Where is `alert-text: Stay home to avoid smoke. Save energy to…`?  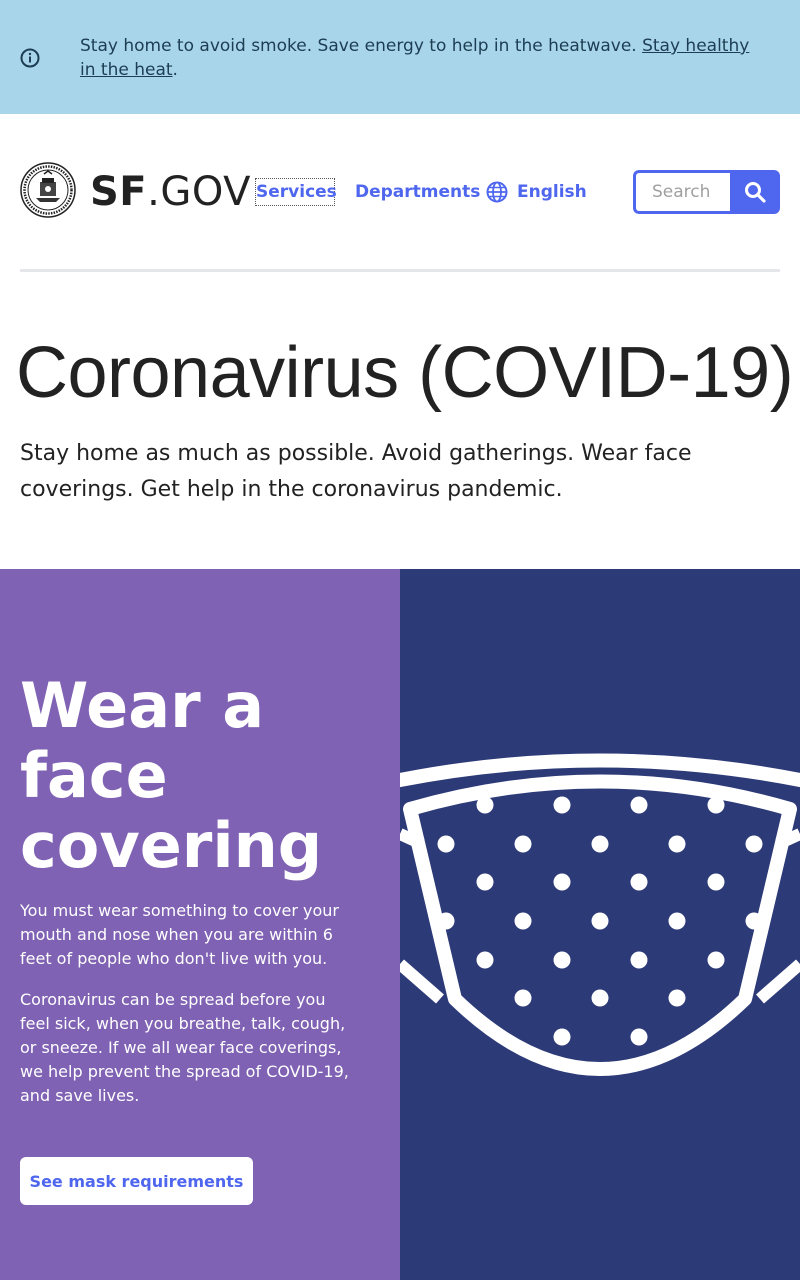
alert-text: Stay home to avoid smoke. Save energy to… is located at coordinates (361, 46).